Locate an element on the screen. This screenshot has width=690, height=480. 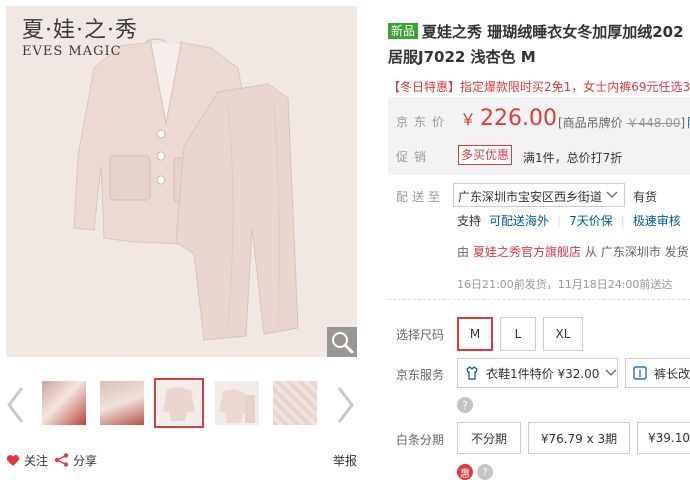
installment-option-none: 不分期 is located at coordinates (489, 438).